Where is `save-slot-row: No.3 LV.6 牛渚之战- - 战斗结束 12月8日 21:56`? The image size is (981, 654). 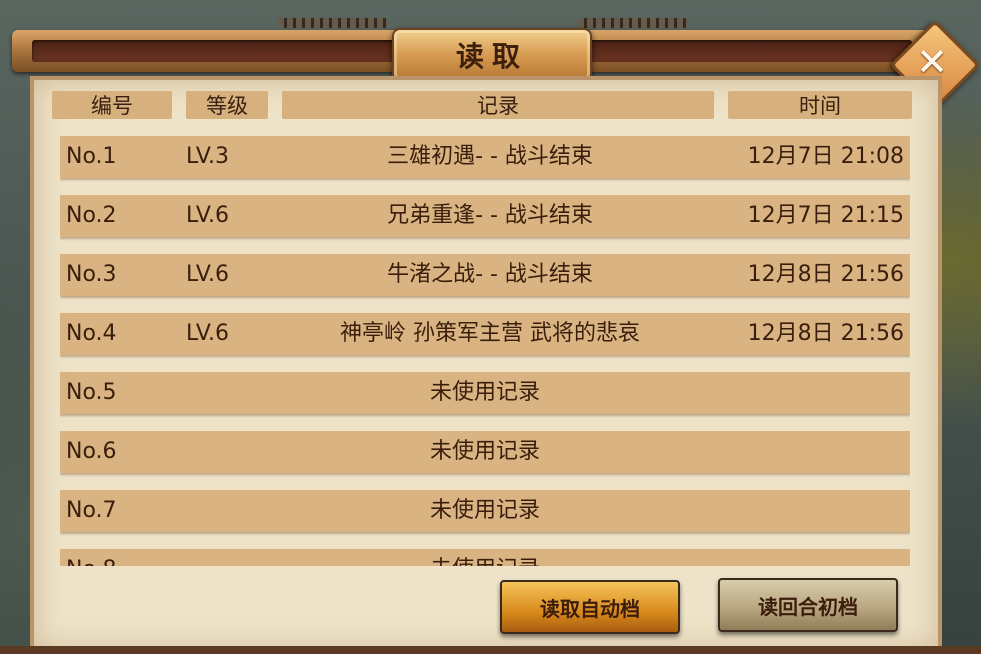 save-slot-row: No.3 LV.6 牛渚之战- - 战斗结束 12月8日 21:56 is located at coordinates (485, 275).